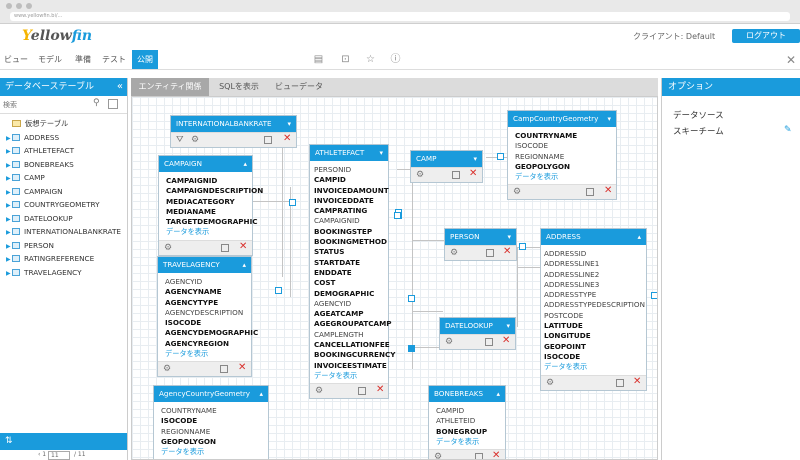 Image resolution: width=800 pixels, height=460 pixels. I want to click on field: GEOPOLYGON, so click(212, 442).